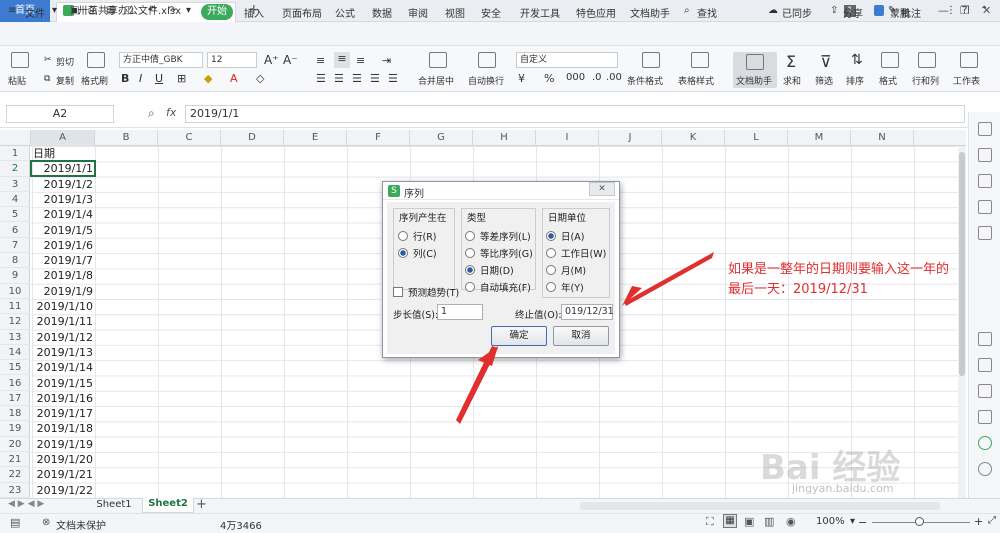 Image resolution: width=1000 pixels, height=533 pixels. Describe the element at coordinates (863, 280) in the screenshot. I see `annotation-text: 如果是一整年的日期则要输入这一年的 最后一天：2019/12/31` at that location.